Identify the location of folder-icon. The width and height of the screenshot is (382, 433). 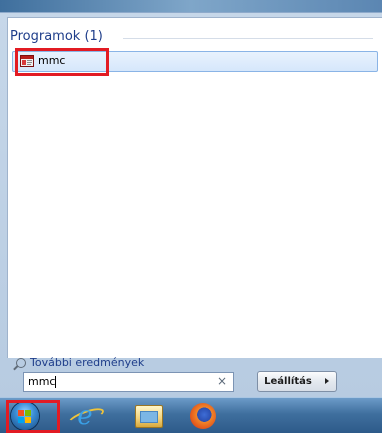
(149, 416).